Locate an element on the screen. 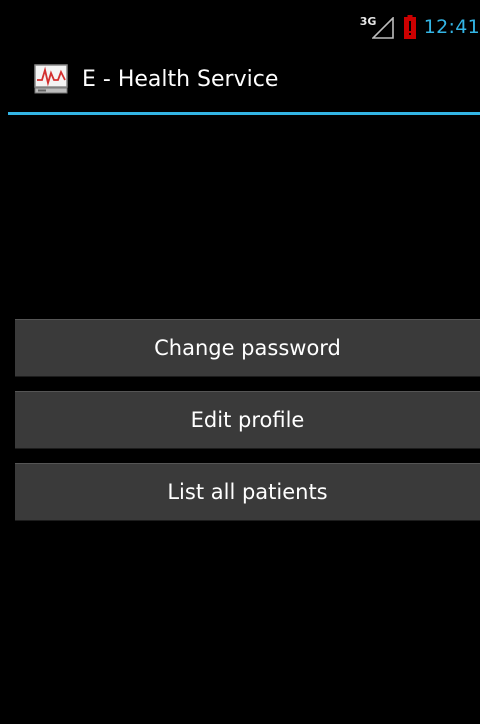  change-password-button: Change password is located at coordinates (247, 348).